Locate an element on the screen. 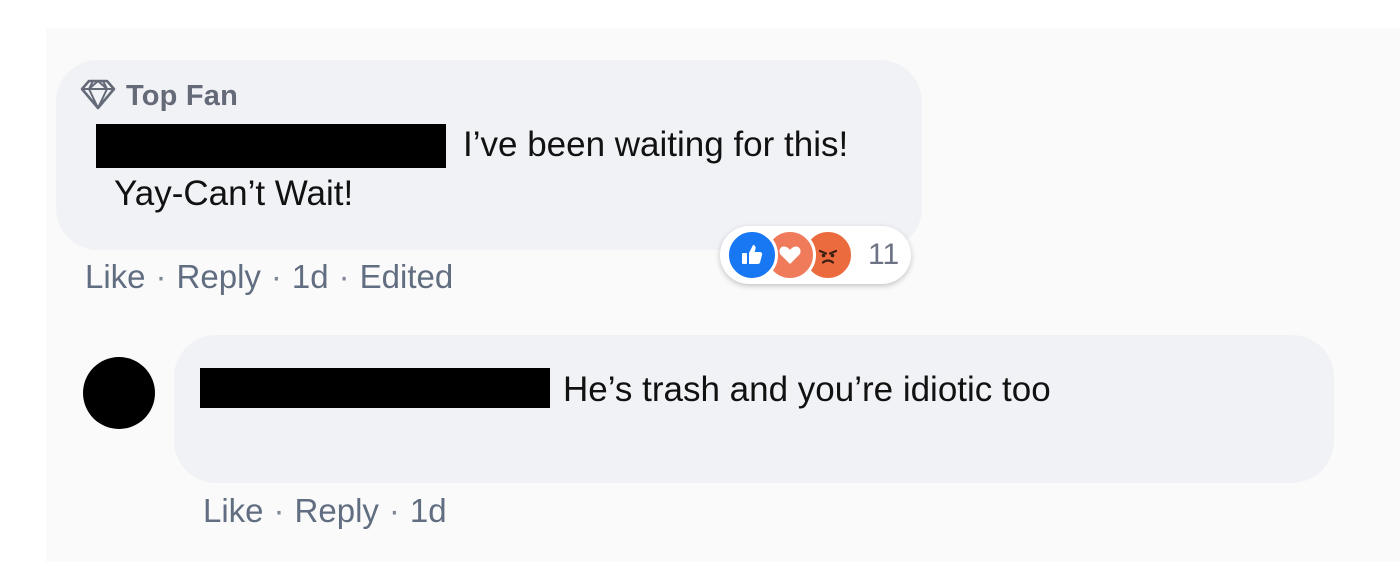 The image size is (1400, 580). badge-label: Top Fan is located at coordinates (182, 96).